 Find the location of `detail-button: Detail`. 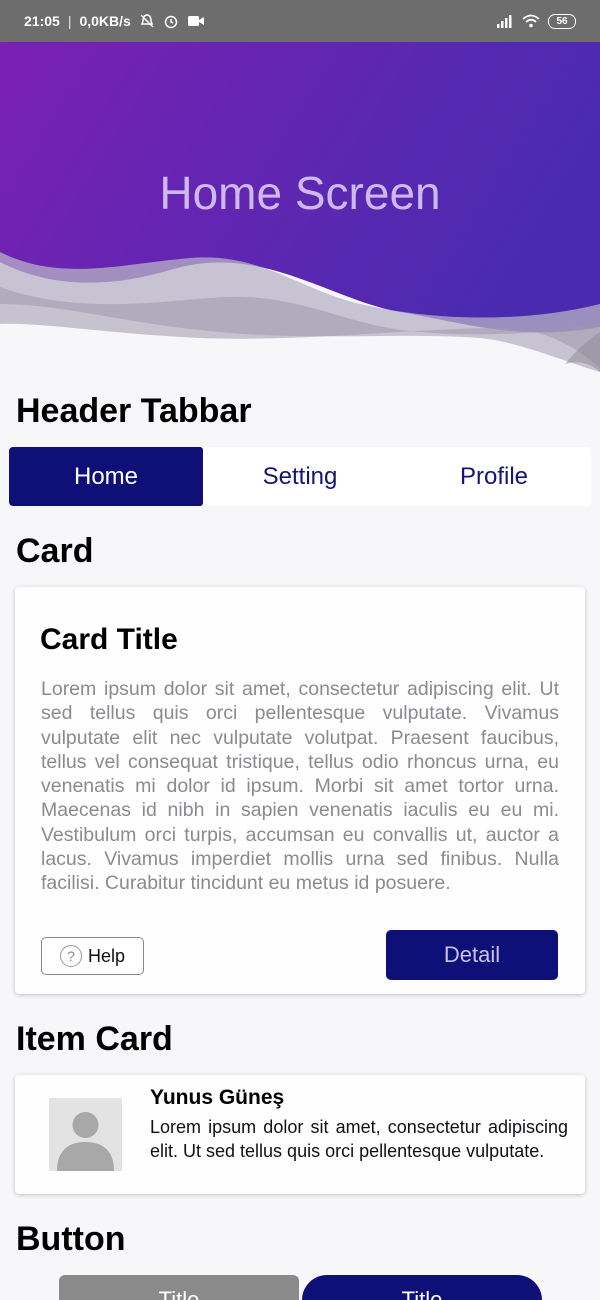

detail-button: Detail is located at coordinates (472, 955).